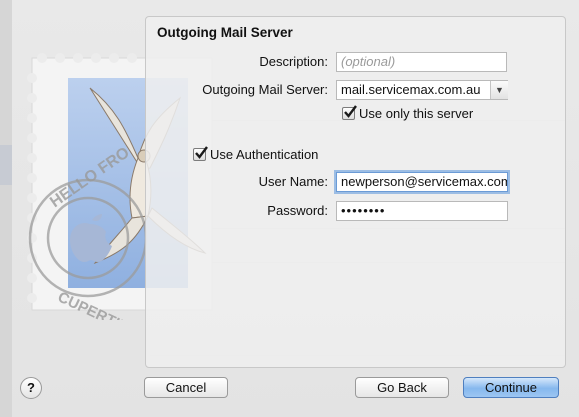 The height and width of the screenshot is (417, 579). I want to click on server-dropdown-button: ▼, so click(499, 90).